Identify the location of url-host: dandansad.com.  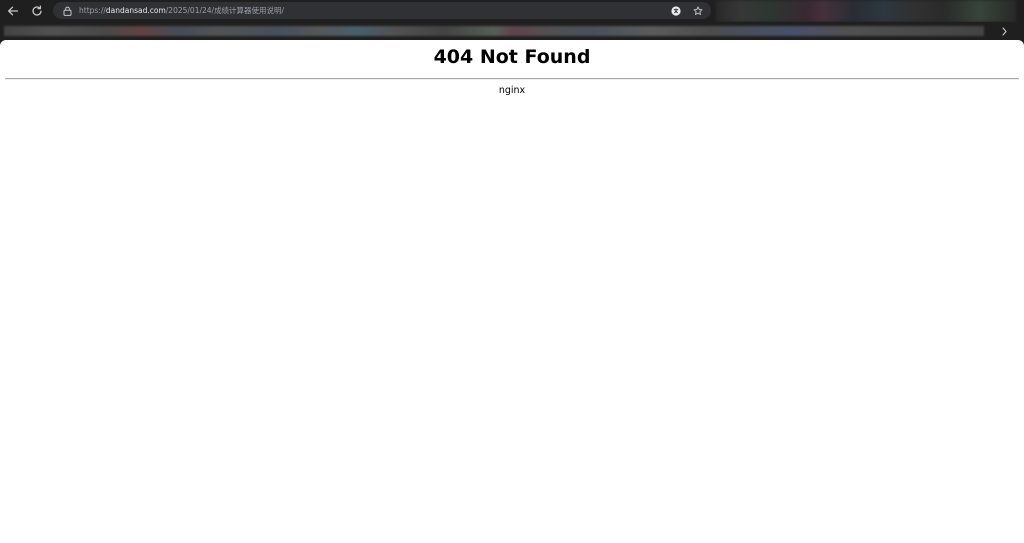
(135, 10).